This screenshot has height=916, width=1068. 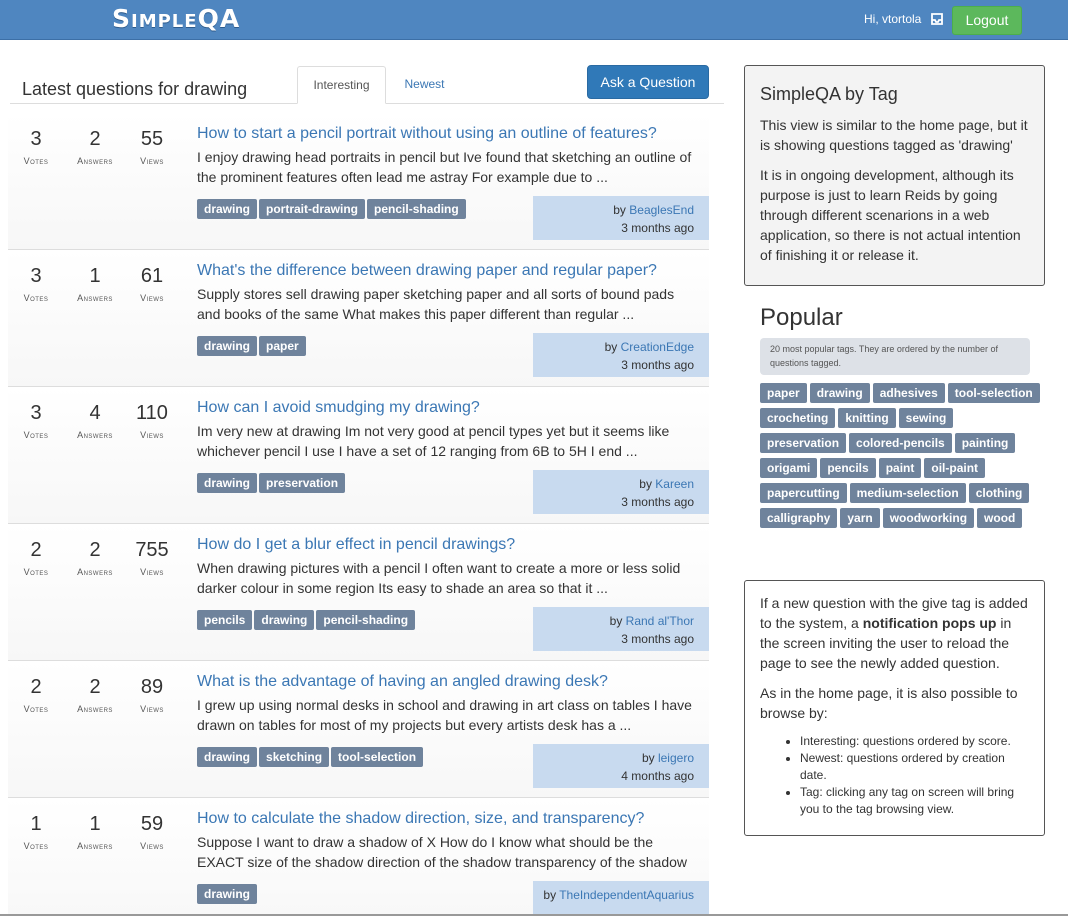 I want to click on popular-tag-papercutting: papercutting, so click(x=803, y=493).